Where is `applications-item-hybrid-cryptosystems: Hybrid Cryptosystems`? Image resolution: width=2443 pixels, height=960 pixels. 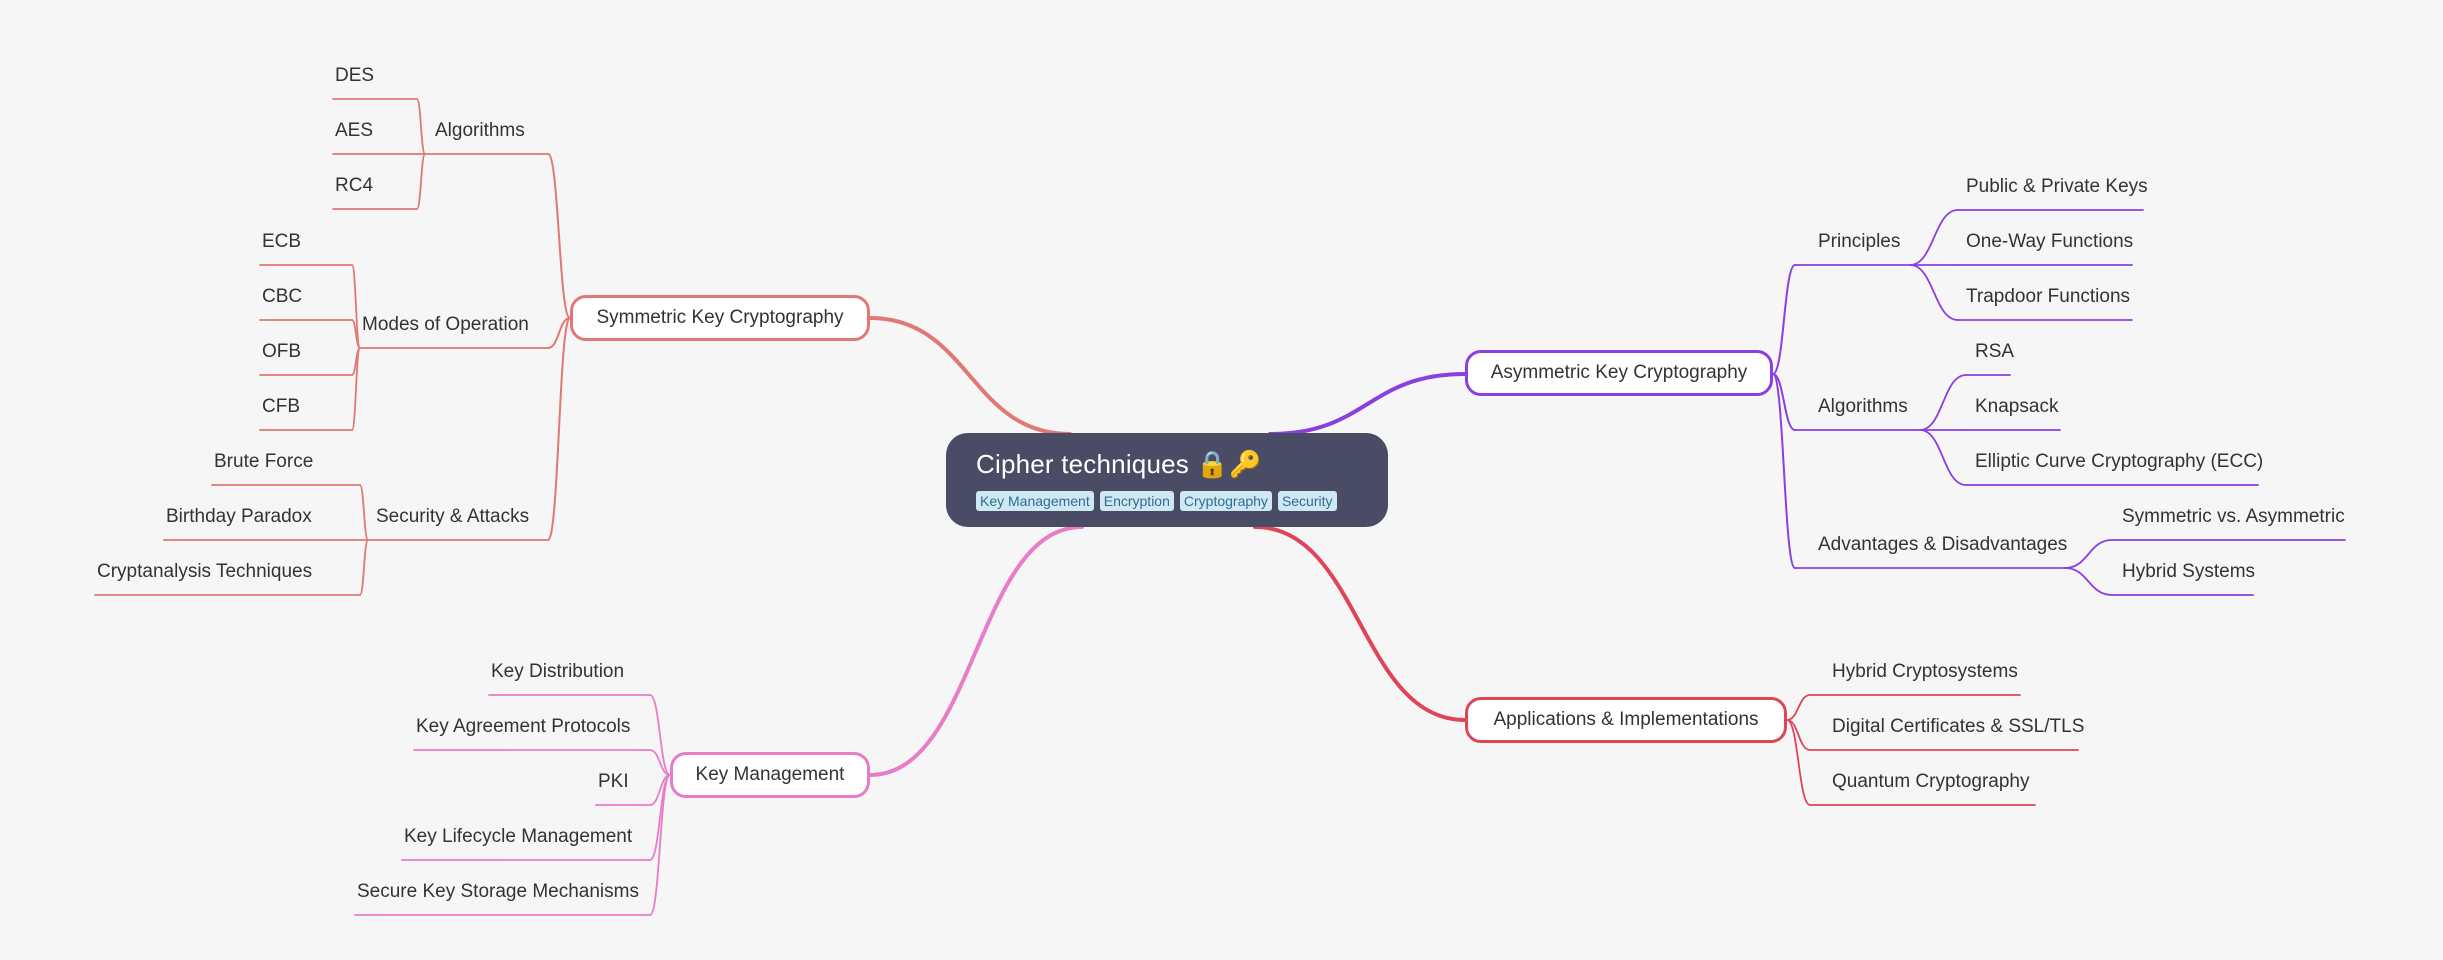 applications-item-hybrid-cryptosystems: Hybrid Cryptosystems is located at coordinates (1925, 672).